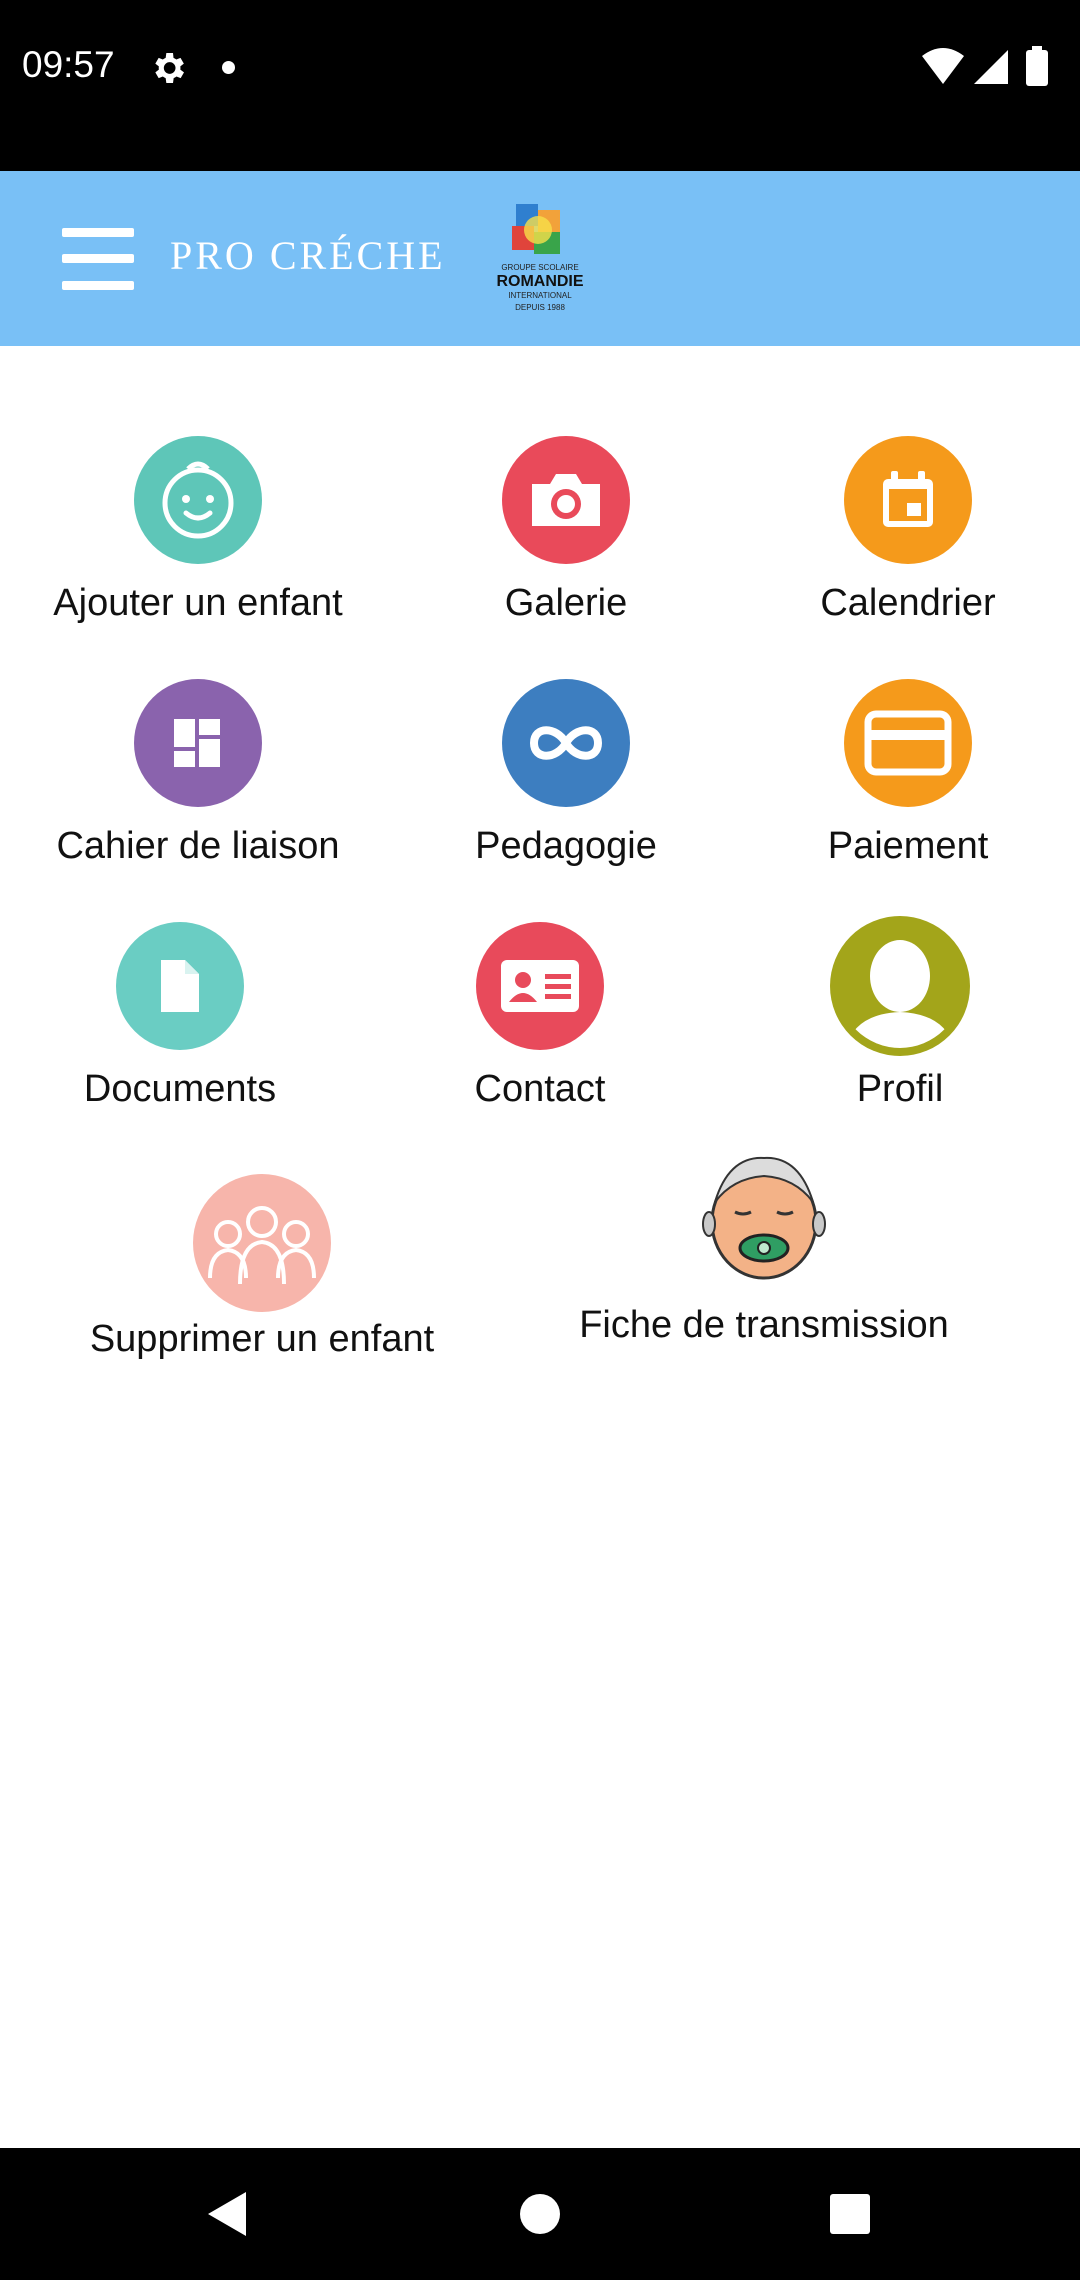  Describe the element at coordinates (540, 85) in the screenshot. I see `status-bar: 09:57` at that location.